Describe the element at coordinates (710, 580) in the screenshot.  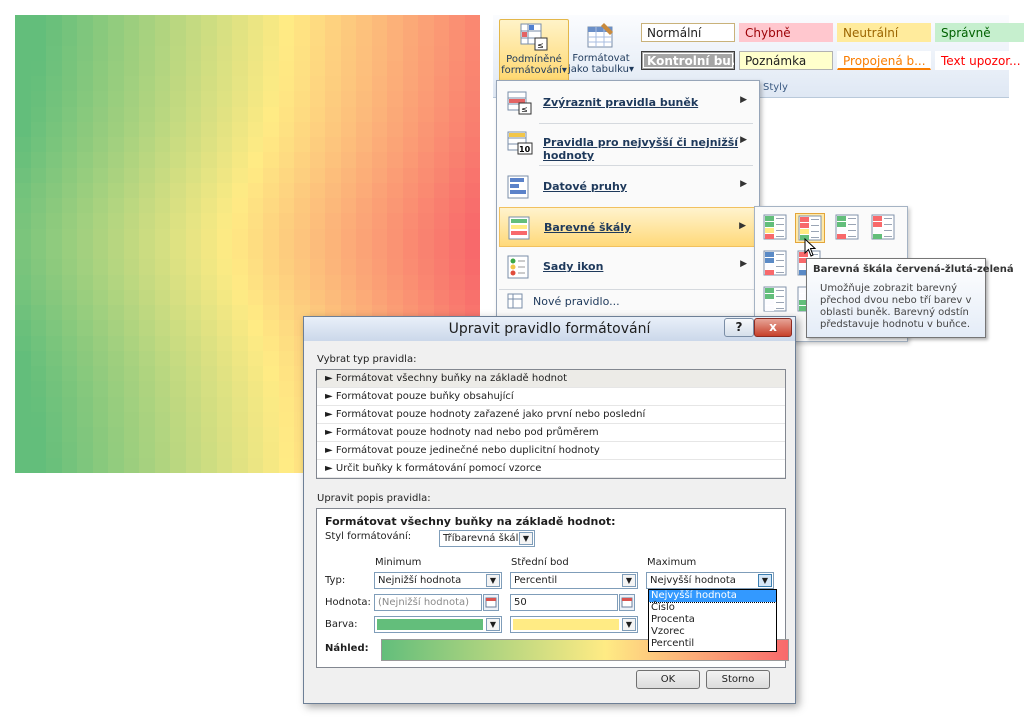
I see `maximum-type-select: Nejvyšší hodnota ▼` at that location.